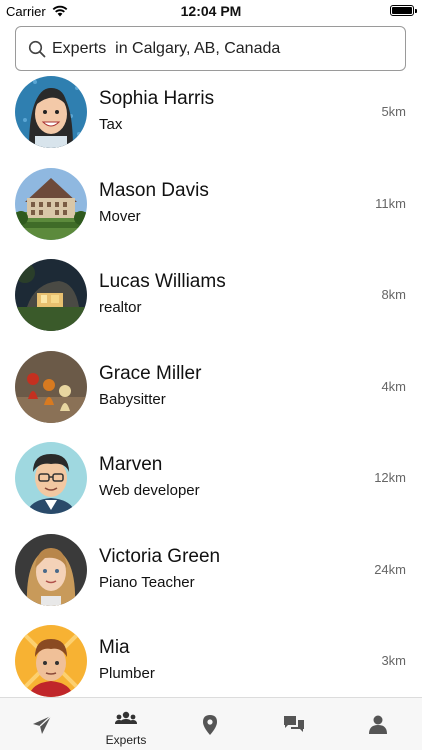 Image resolution: width=422 pixels, height=751 pixels. Describe the element at coordinates (127, 673) in the screenshot. I see `expert-role: Plumber` at that location.